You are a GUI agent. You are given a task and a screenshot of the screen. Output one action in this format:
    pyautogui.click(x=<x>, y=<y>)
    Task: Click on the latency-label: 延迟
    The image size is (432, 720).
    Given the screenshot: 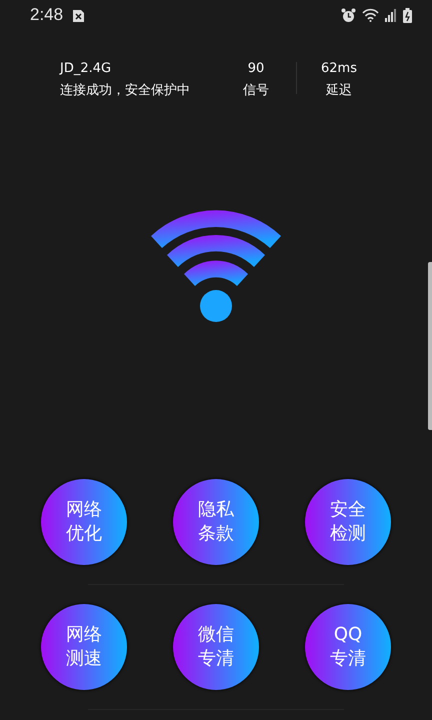 What is the action you would take?
    pyautogui.click(x=339, y=91)
    